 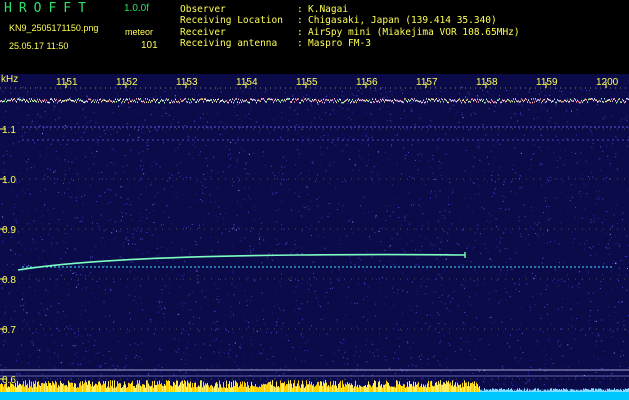 What do you see at coordinates (203, 9) in the screenshot?
I see `info-label-observer: Observer` at bounding box center [203, 9].